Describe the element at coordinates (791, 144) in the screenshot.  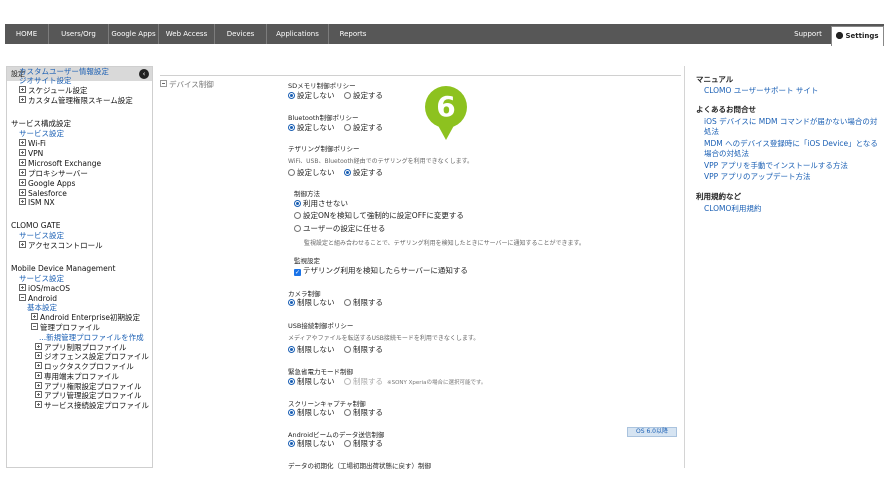
I see `faq-link-ios-device: MDM へのデバイス登録時に「iOS Device」となる` at that location.